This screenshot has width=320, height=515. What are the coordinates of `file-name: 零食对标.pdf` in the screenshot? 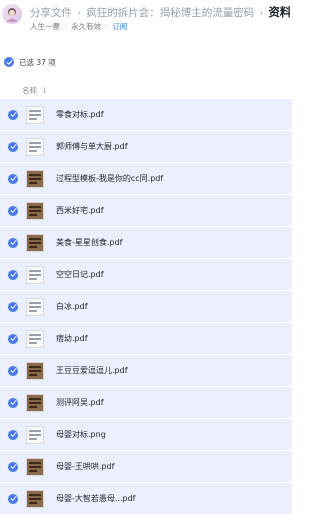 It's located at (80, 114).